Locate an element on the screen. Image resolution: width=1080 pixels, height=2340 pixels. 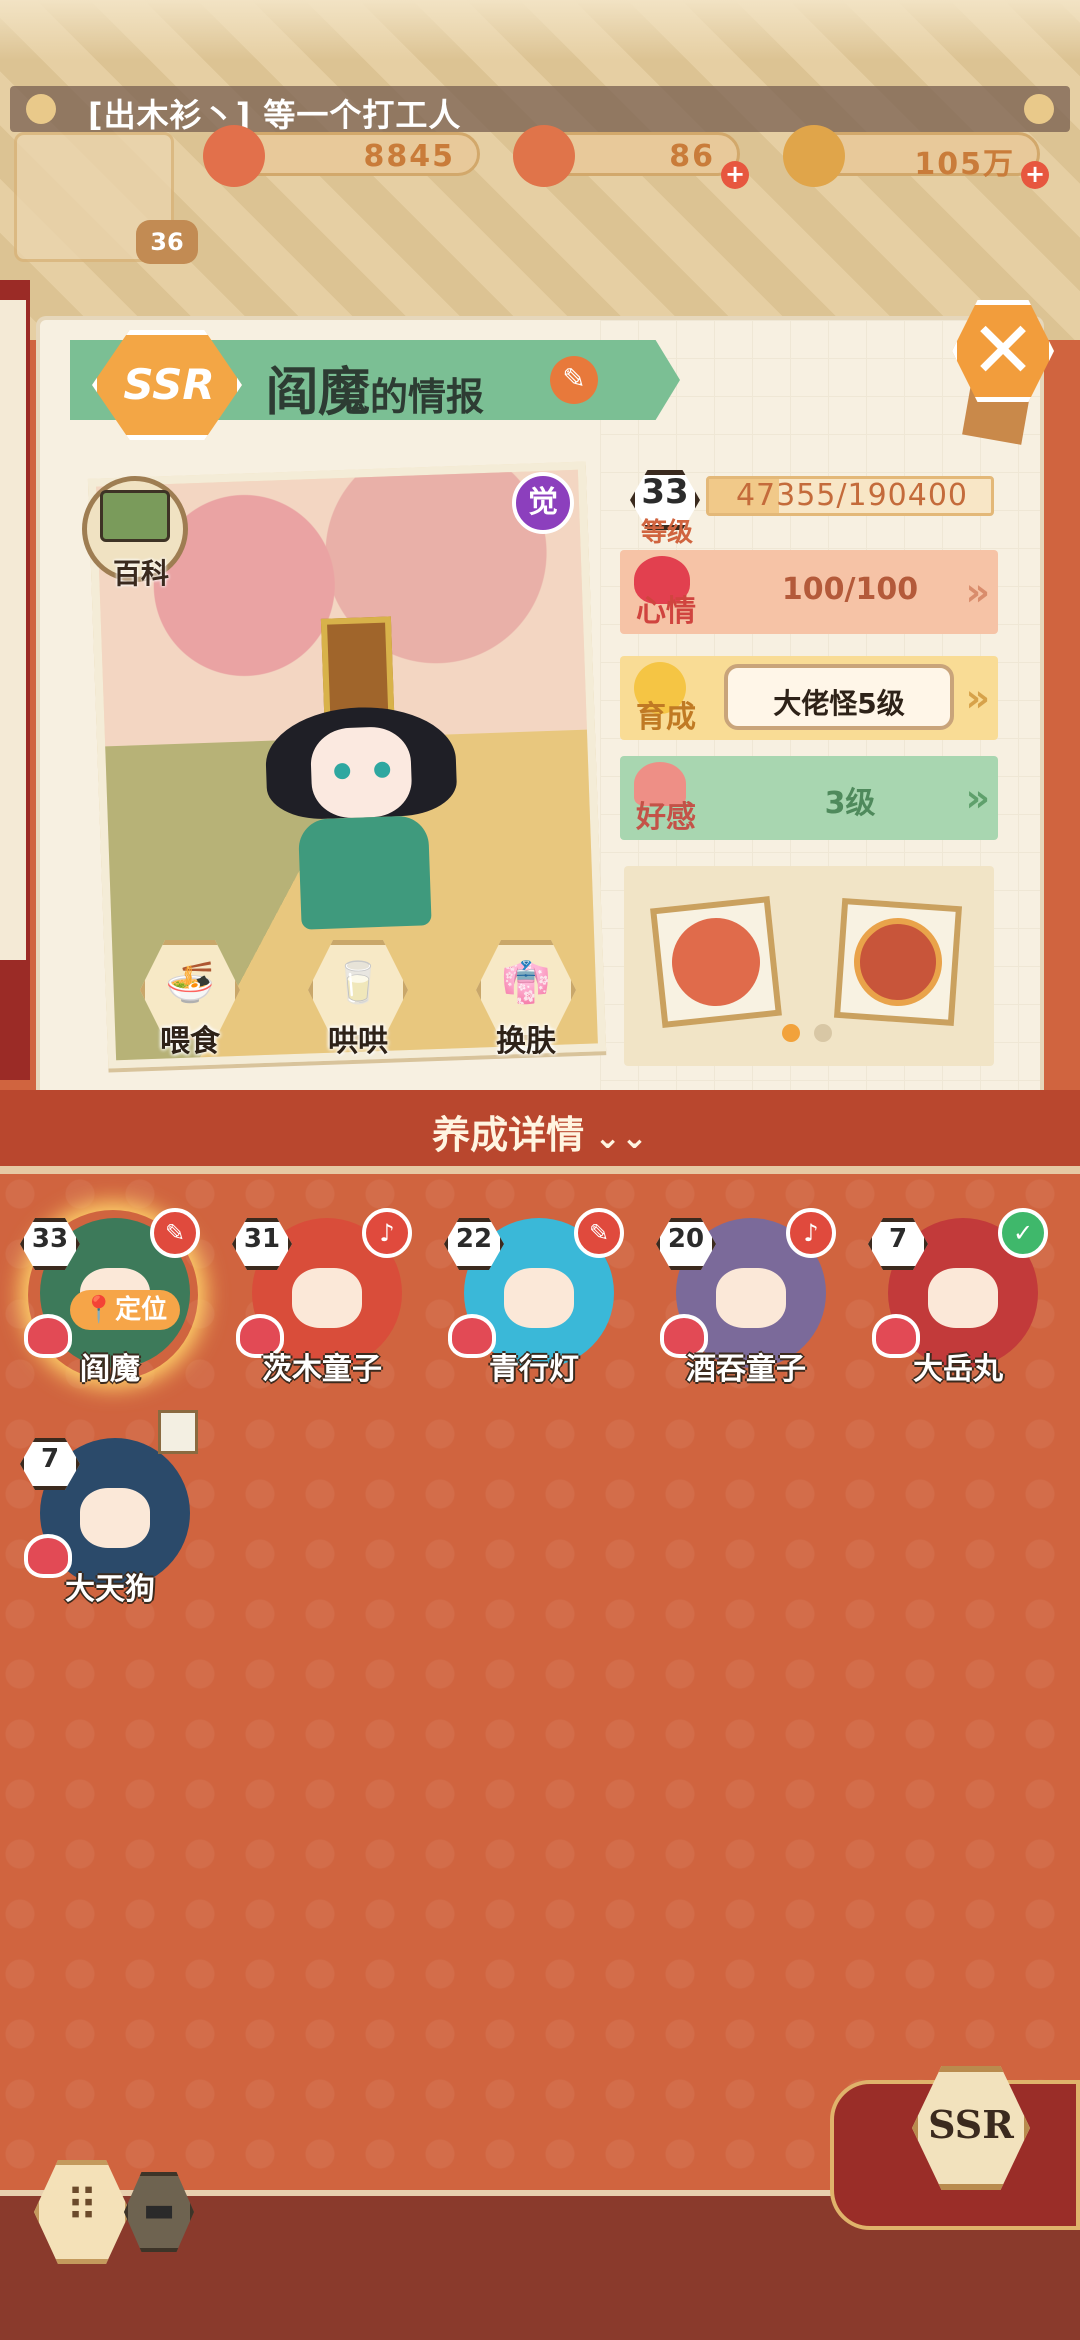
shikigami-level: 31 is located at coordinates (262, 1239).